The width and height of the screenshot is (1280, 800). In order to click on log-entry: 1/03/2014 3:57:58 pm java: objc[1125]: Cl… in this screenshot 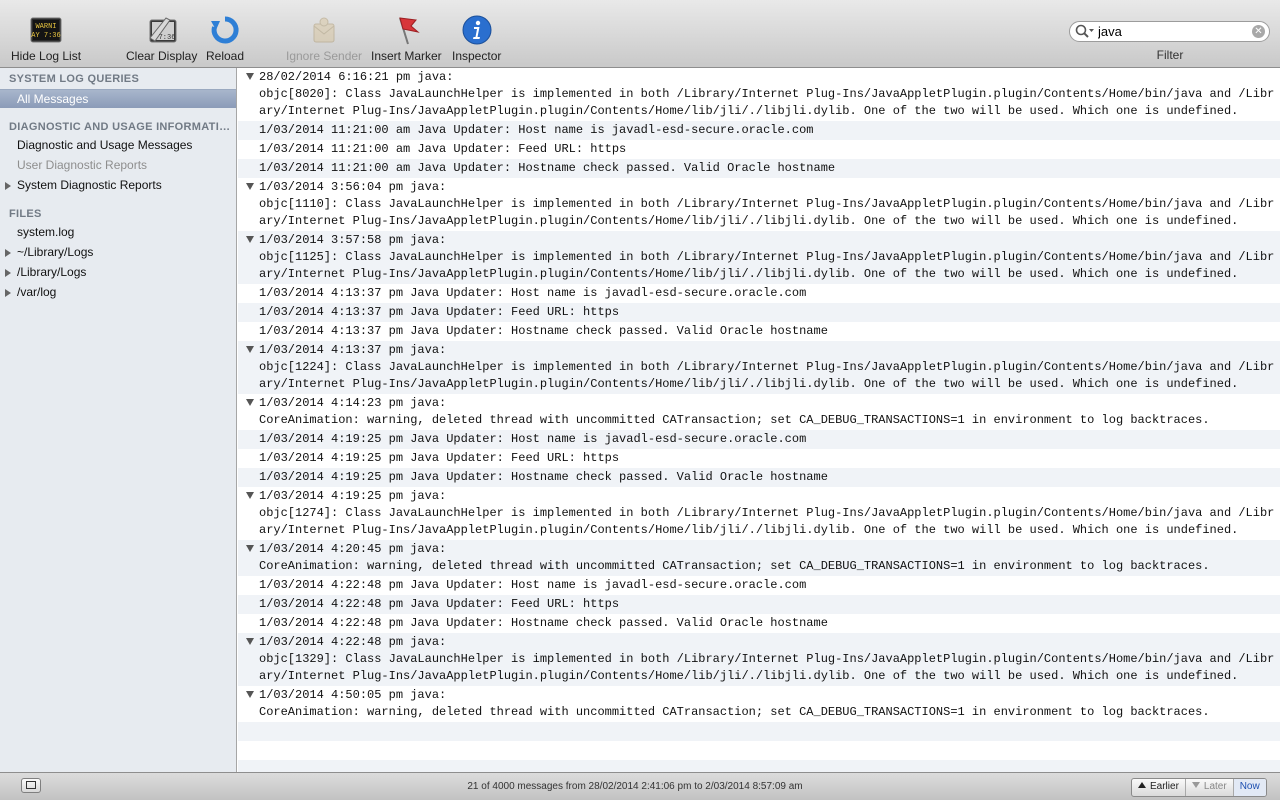, I will do `click(759, 257)`.